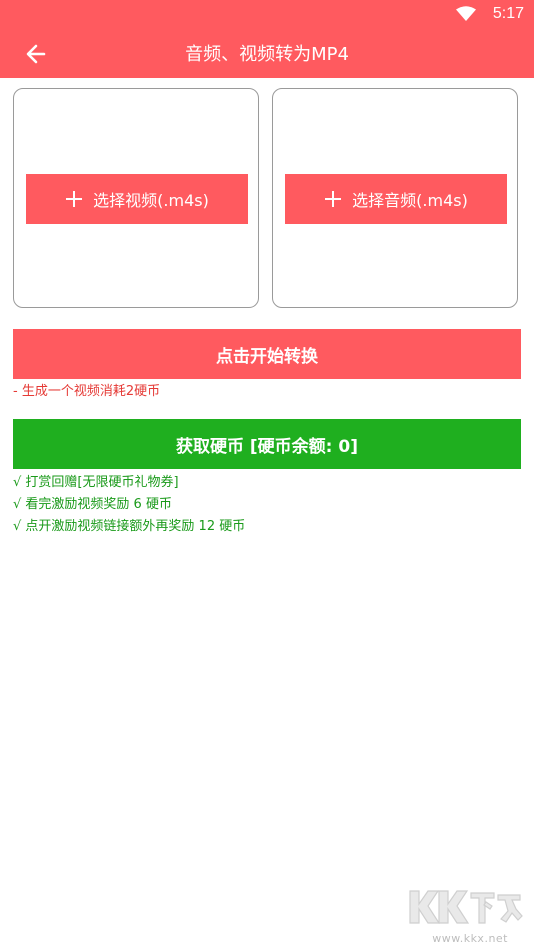 The height and width of the screenshot is (949, 534). I want to click on get-coins-button: 获取硬币 [硬币余额: 0], so click(267, 444).